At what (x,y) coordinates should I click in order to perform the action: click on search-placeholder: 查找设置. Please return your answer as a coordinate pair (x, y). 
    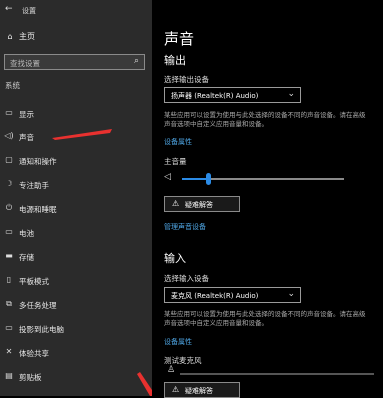
    Looking at the image, I should click on (25, 63).